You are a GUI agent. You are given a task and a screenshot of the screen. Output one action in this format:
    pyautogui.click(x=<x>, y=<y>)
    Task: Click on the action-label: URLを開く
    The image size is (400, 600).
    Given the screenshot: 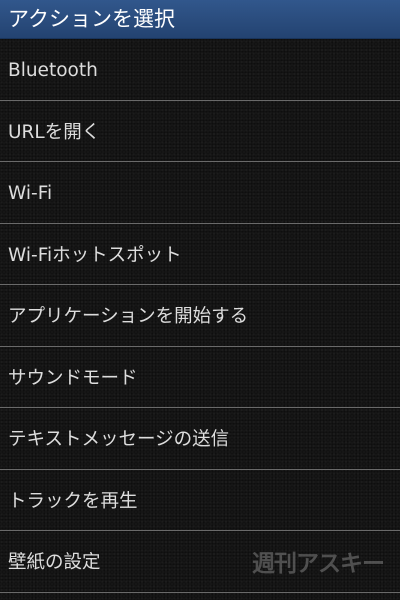 What is the action you would take?
    pyautogui.click(x=54, y=132)
    